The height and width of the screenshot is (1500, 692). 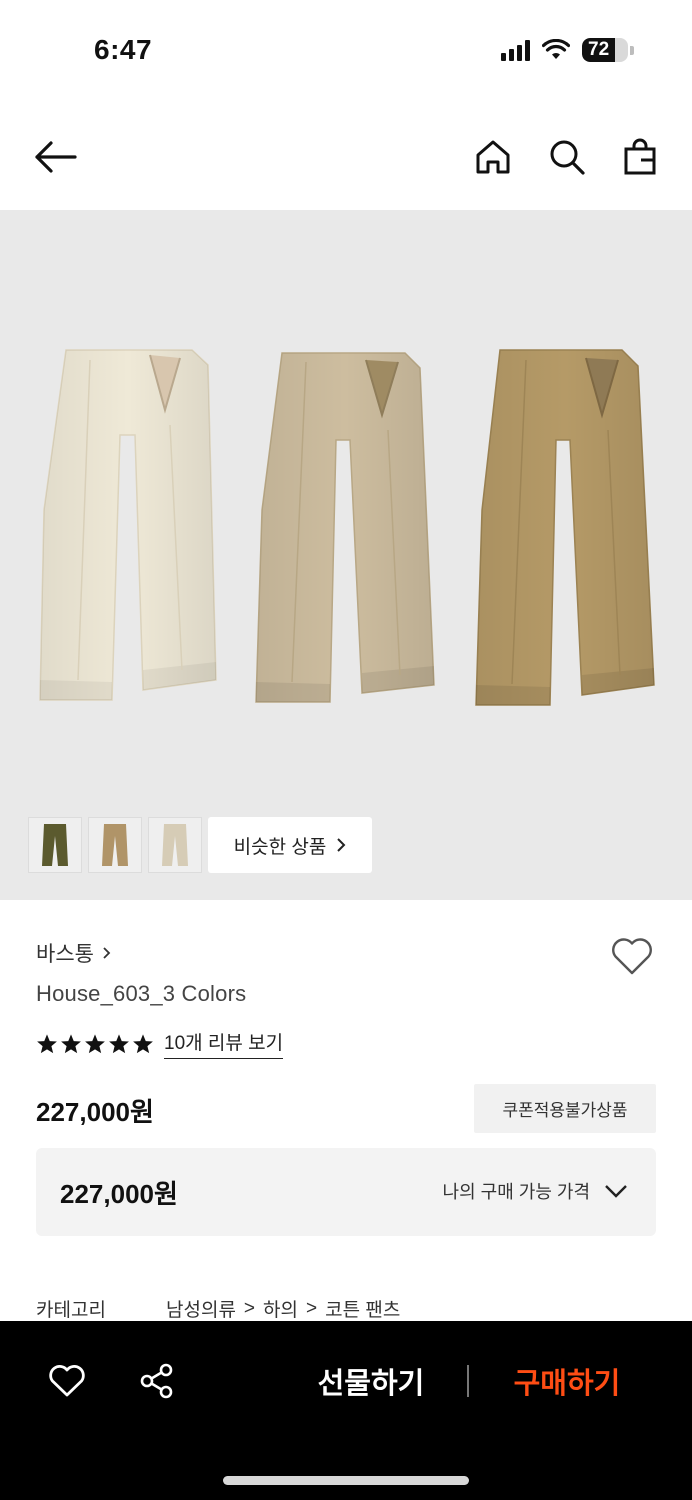 I want to click on my-price-label: 나의 구매 가능 가격, so click(x=516, y=1192).